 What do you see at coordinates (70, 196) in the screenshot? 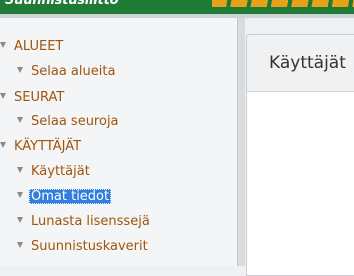
I see `sidebar-item-label: Omat tiedot` at bounding box center [70, 196].